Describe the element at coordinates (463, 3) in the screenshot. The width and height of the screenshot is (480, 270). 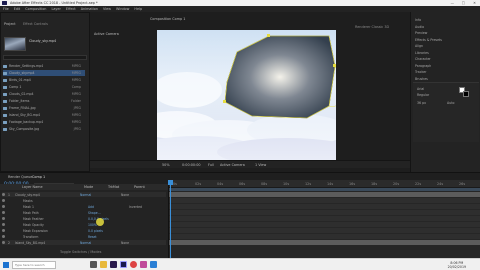
I see `maximize-icon: □` at that location.